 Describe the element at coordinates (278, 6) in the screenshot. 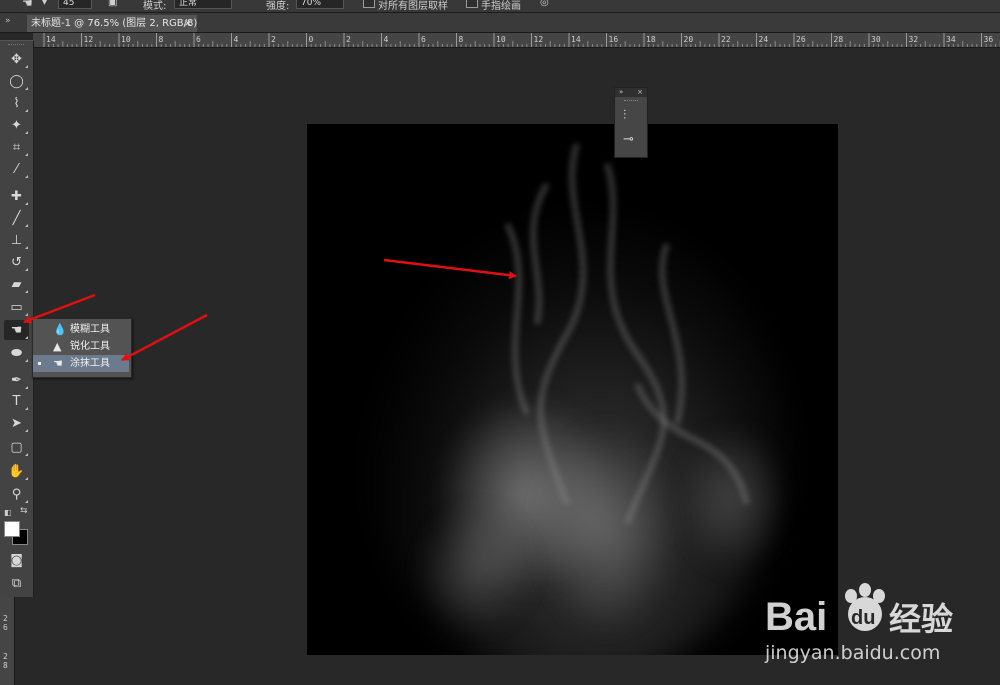

I see `strength-label: 强度:` at that location.